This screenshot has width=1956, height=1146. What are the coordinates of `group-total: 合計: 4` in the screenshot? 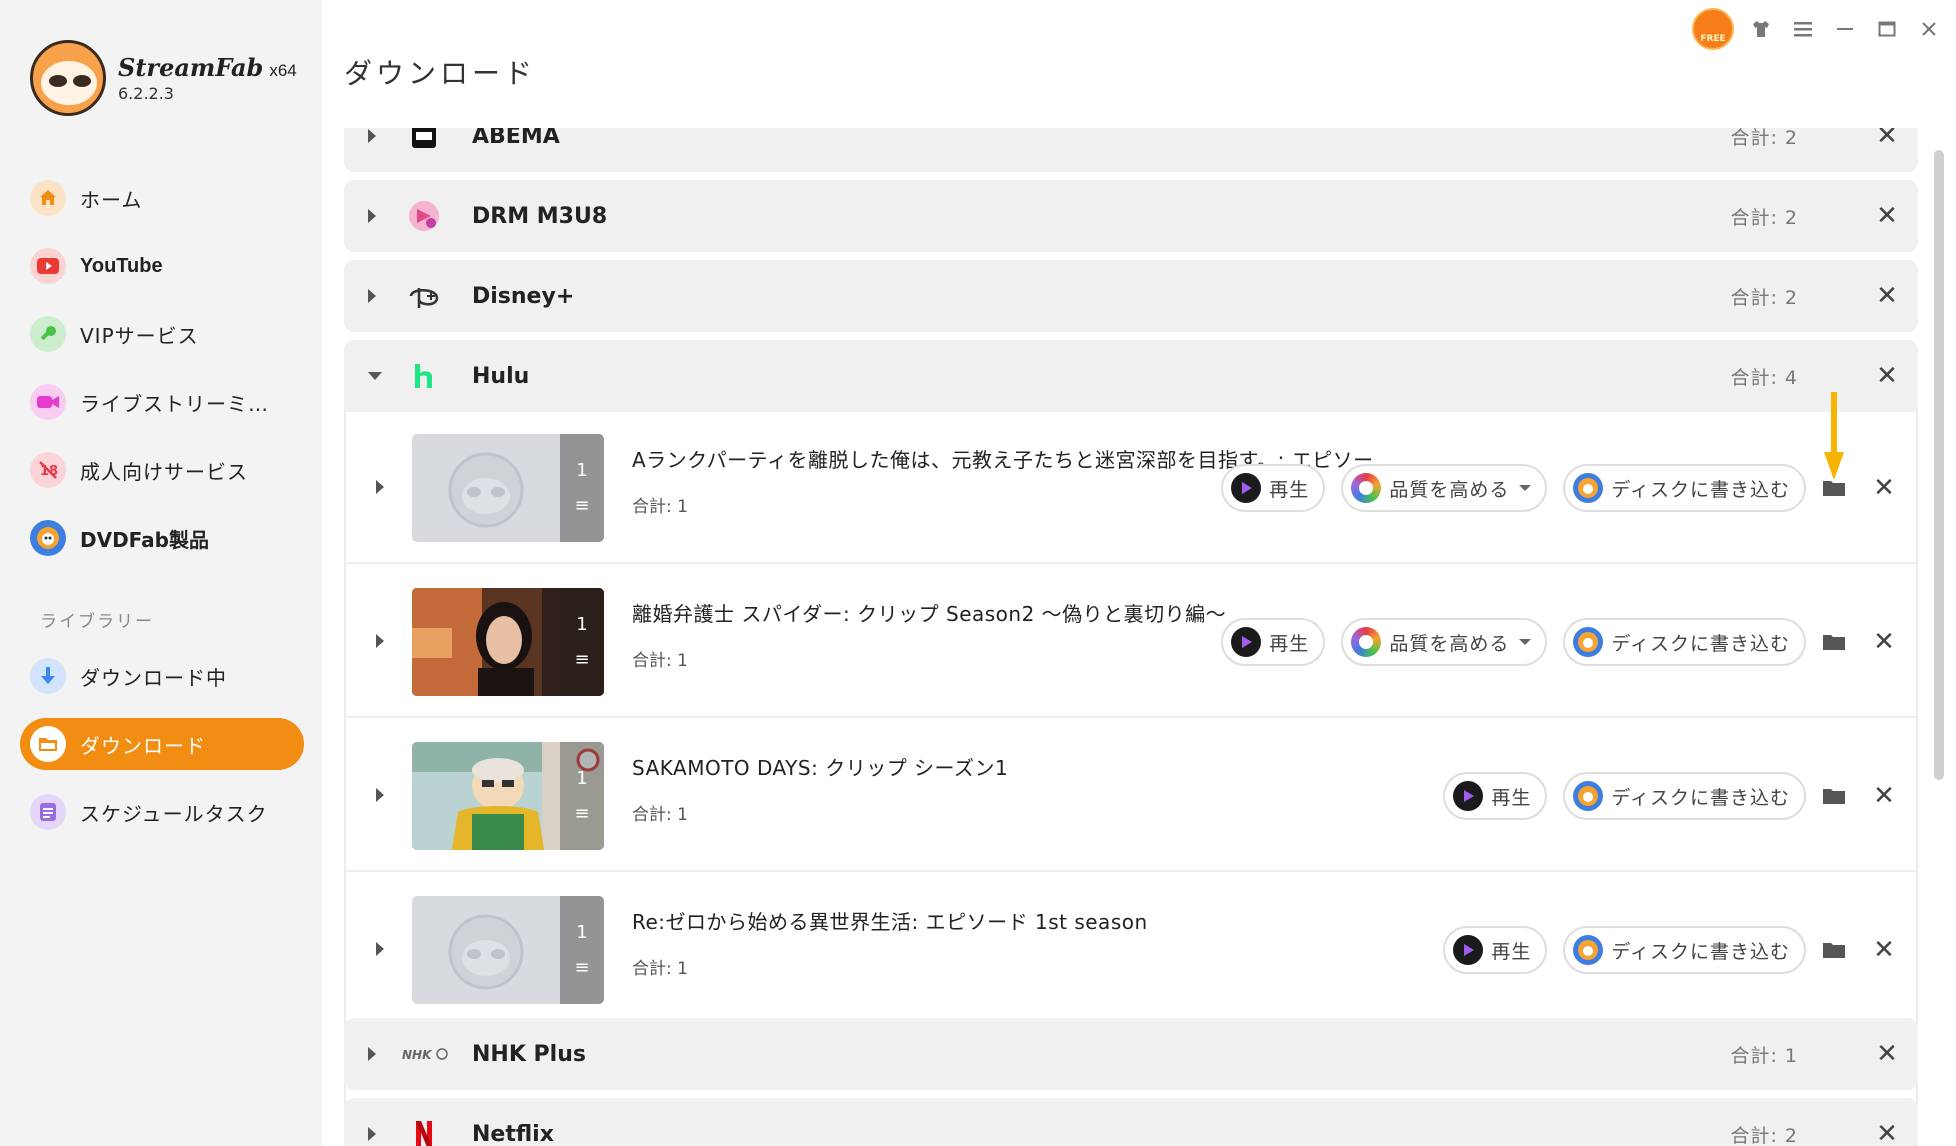 It's located at (1764, 377).